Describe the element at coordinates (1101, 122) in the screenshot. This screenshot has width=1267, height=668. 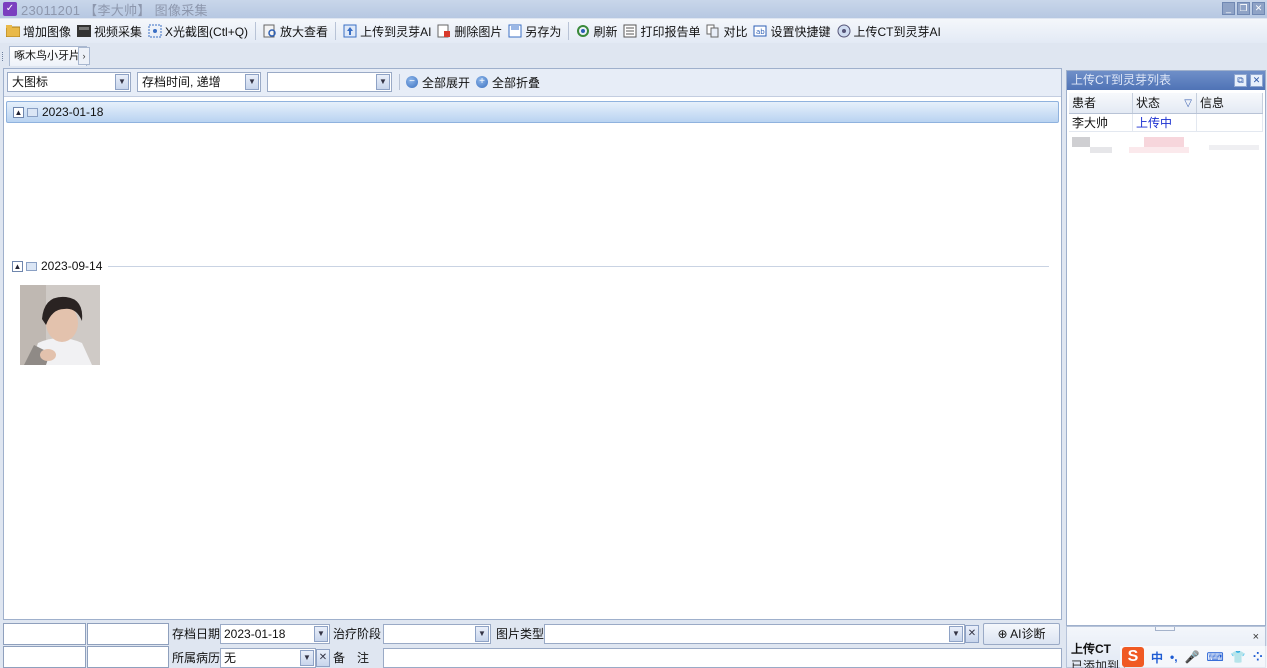
I see `cell-patient: 李大帅` at that location.